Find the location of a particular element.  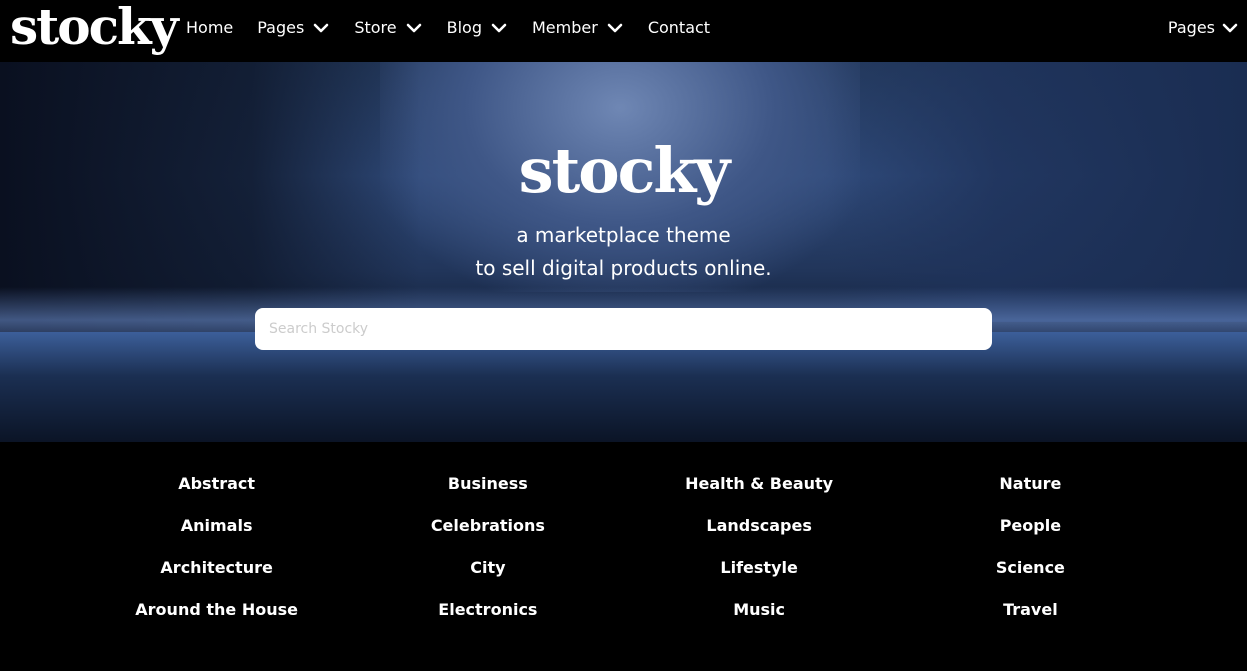

main-nav: Home Pages Store Blog Member Contact is located at coordinates (460, 27).